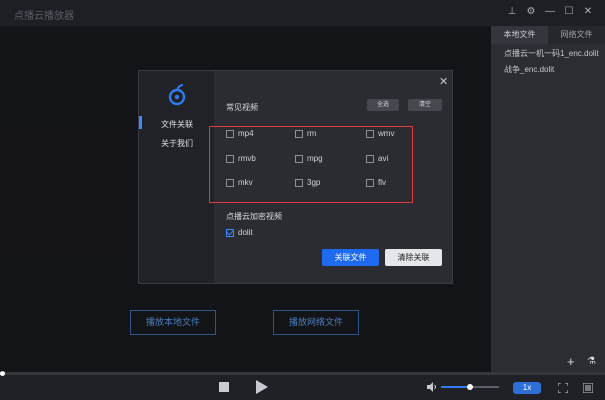 Image resolution: width=605 pixels, height=400 pixels. Describe the element at coordinates (176, 177) in the screenshot. I see `dialog-nav: 文件关联 关于我们` at that location.